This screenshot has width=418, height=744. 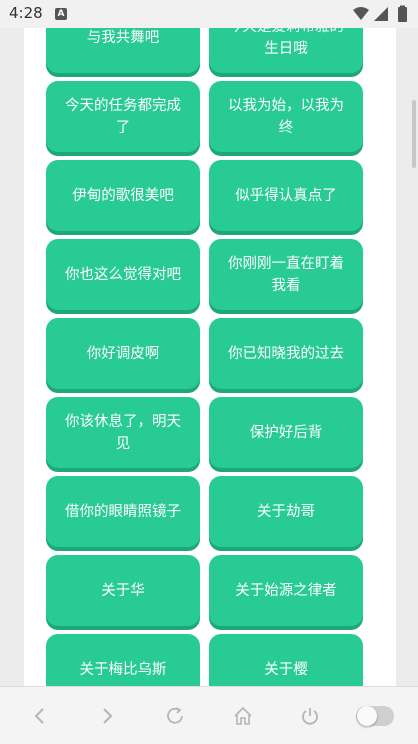 I want to click on topic-label: 与我共舞吧, so click(x=123, y=37).